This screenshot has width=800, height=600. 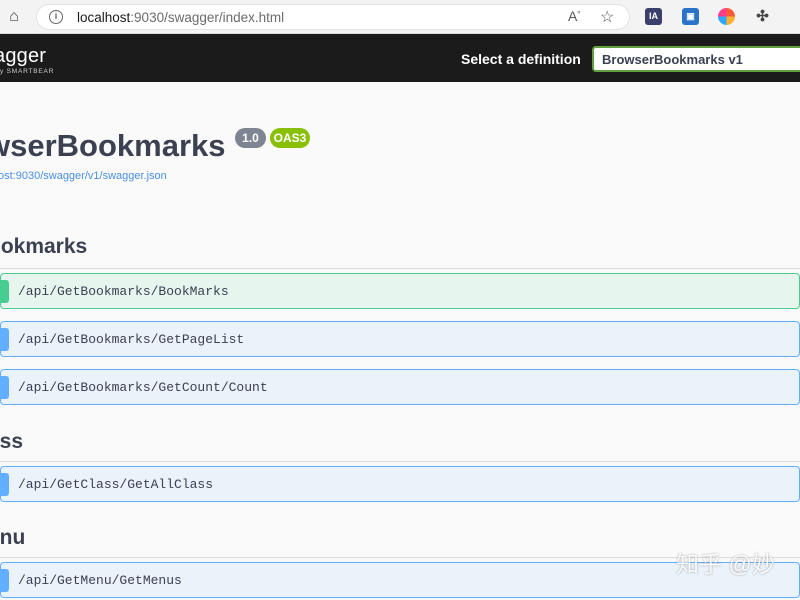 I want to click on site-info-icon: i, so click(x=56, y=17).